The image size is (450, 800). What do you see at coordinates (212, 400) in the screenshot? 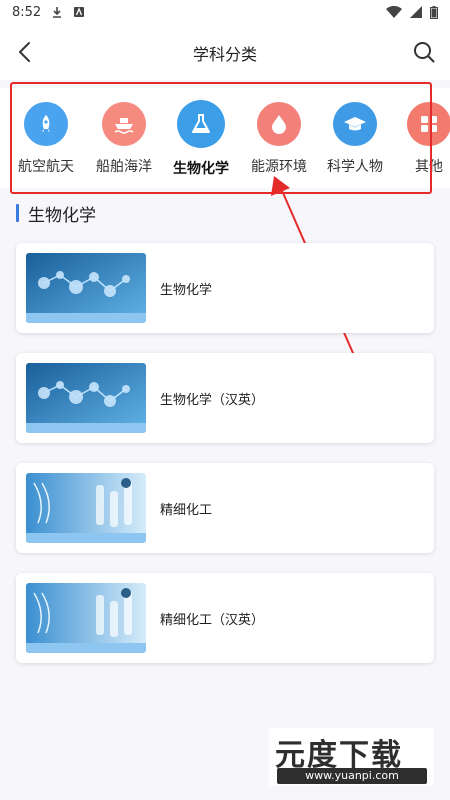
I see `course-title: 生物化学（汉英）` at bounding box center [212, 400].